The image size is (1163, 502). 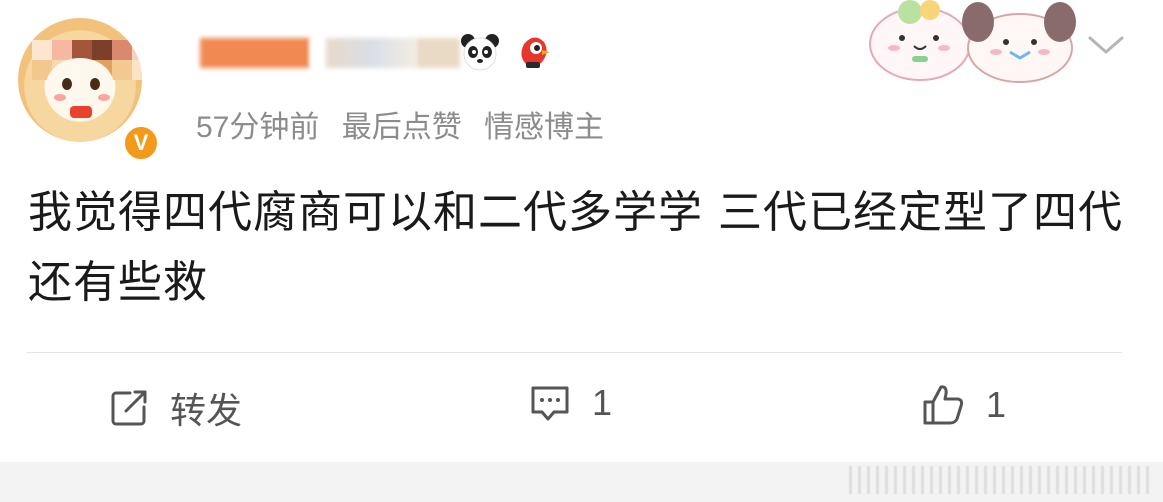 I want to click on comment-count: 1, so click(x=602, y=402).